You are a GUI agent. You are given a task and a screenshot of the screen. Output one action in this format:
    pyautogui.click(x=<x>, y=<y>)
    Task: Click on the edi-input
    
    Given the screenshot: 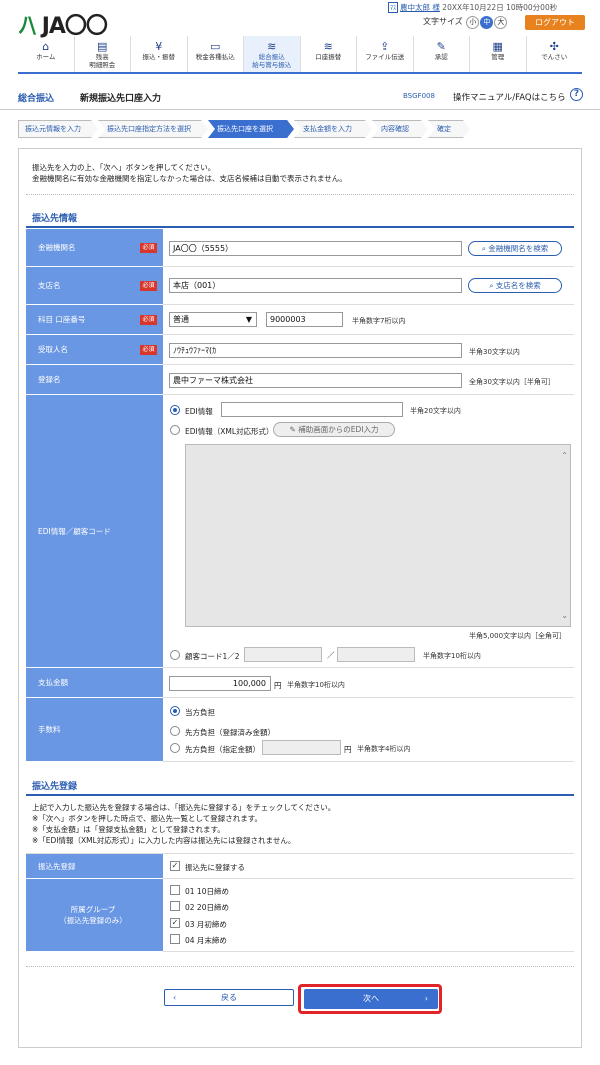 What is the action you would take?
    pyautogui.click(x=312, y=409)
    